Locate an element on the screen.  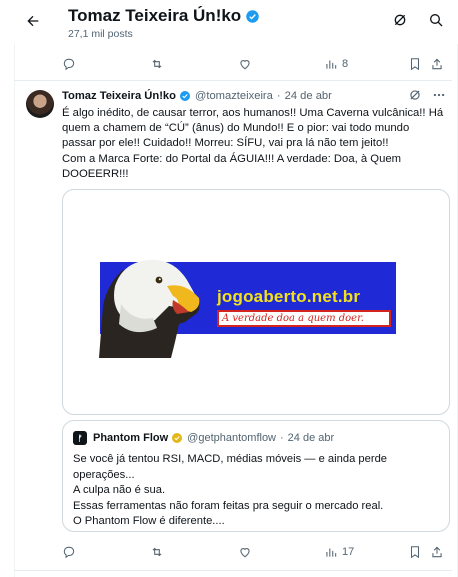
search-icon is located at coordinates (436, 20).